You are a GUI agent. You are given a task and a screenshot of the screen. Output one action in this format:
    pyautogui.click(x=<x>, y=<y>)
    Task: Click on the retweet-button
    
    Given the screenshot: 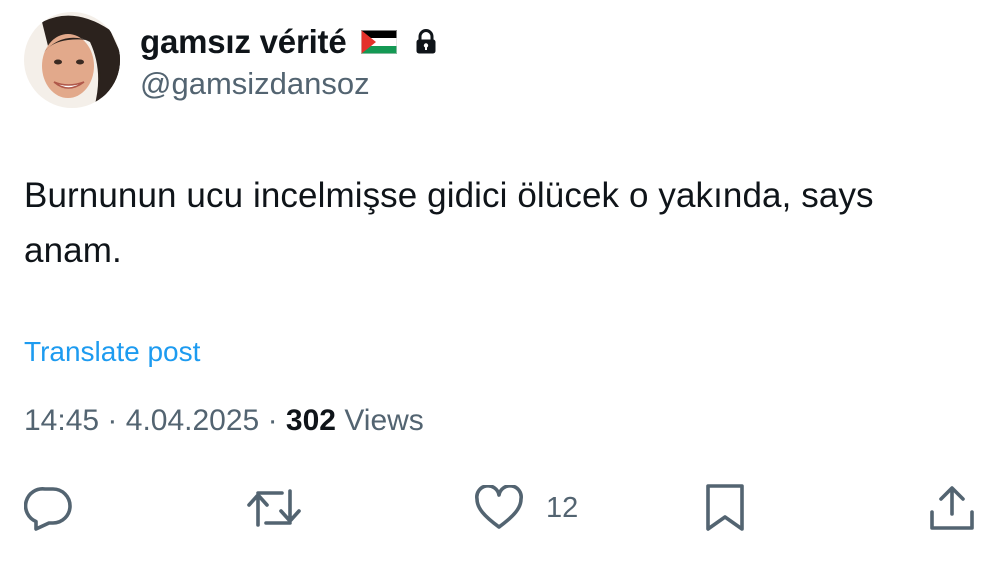 What is the action you would take?
    pyautogui.click(x=275, y=508)
    